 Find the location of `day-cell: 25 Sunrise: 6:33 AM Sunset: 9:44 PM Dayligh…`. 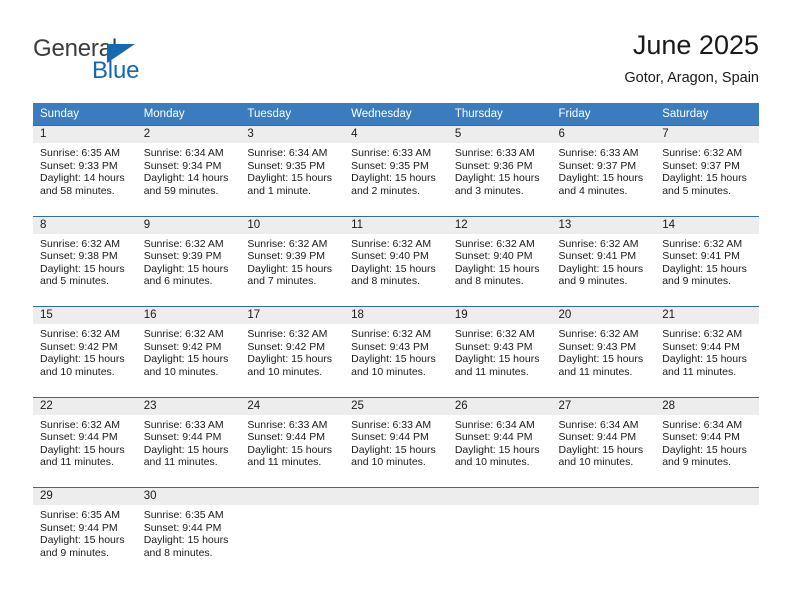

day-cell: 25 Sunrise: 6:33 AM Sunset: 9:44 PM Dayligh… is located at coordinates (396, 442).